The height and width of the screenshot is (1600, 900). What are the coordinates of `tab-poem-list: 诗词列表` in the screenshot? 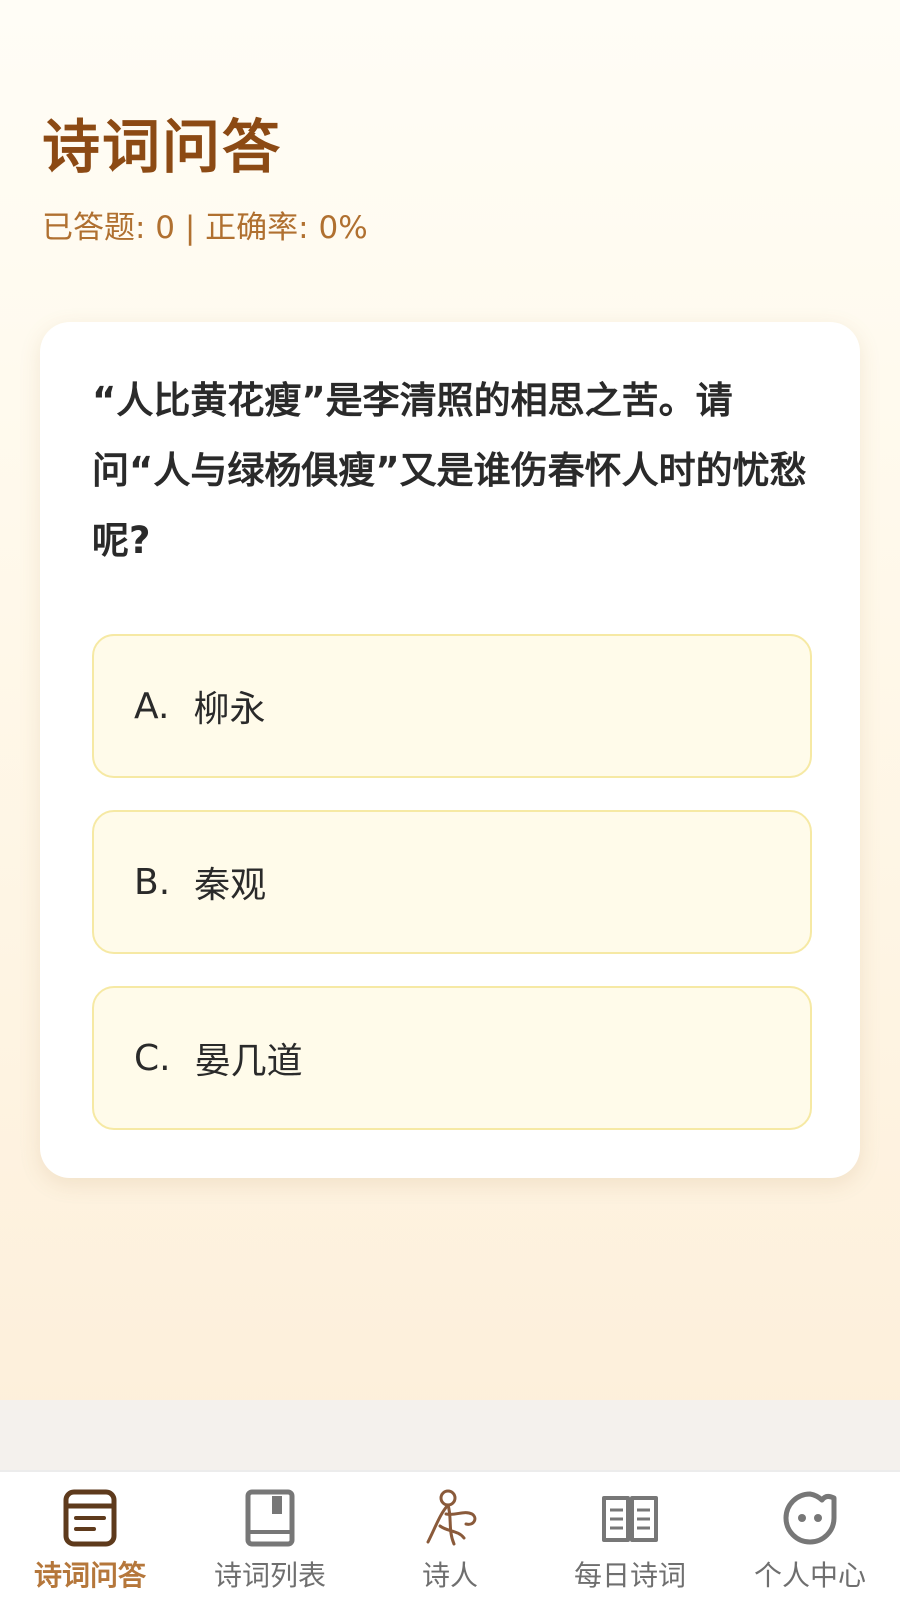 It's located at (270, 1536).